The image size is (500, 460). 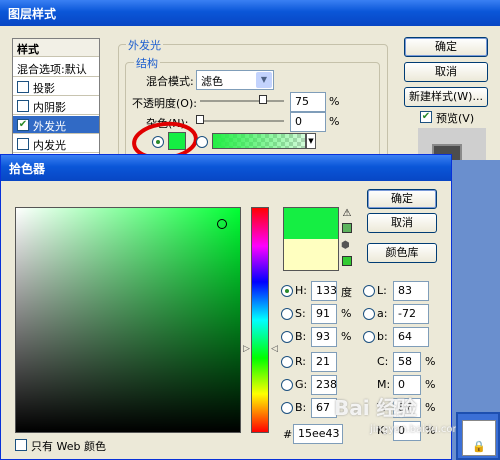 What do you see at coordinates (324, 314) in the screenshot?
I see `s-input: 91` at bounding box center [324, 314].